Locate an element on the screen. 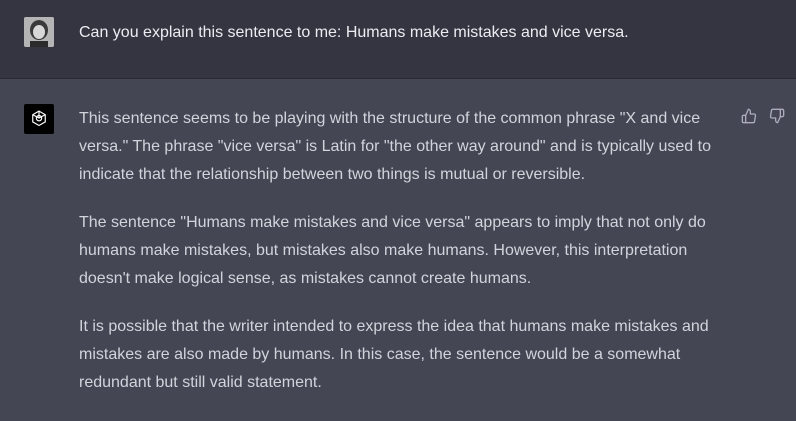 This screenshot has height=421, width=796. user-avatar is located at coordinates (39, 32).